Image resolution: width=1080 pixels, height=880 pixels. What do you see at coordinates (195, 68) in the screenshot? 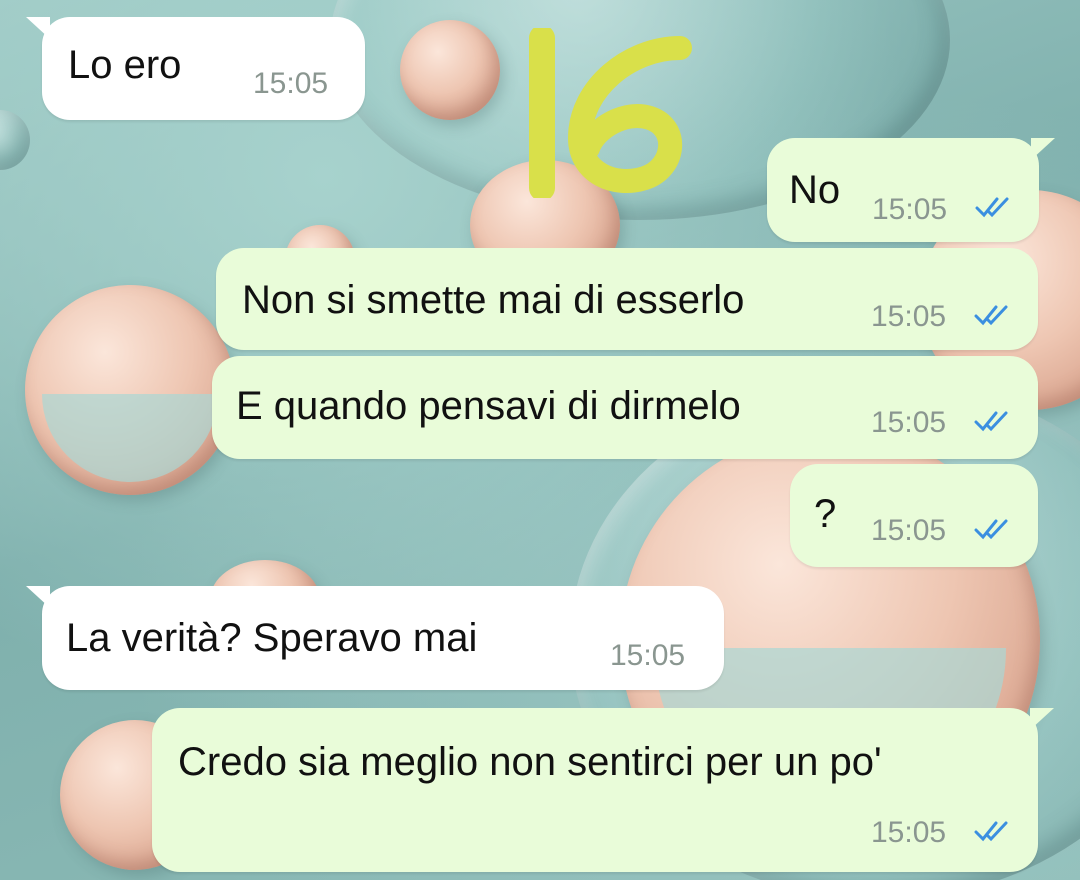
I see `message-bubble-incoming: Lo ero 15:05` at bounding box center [195, 68].